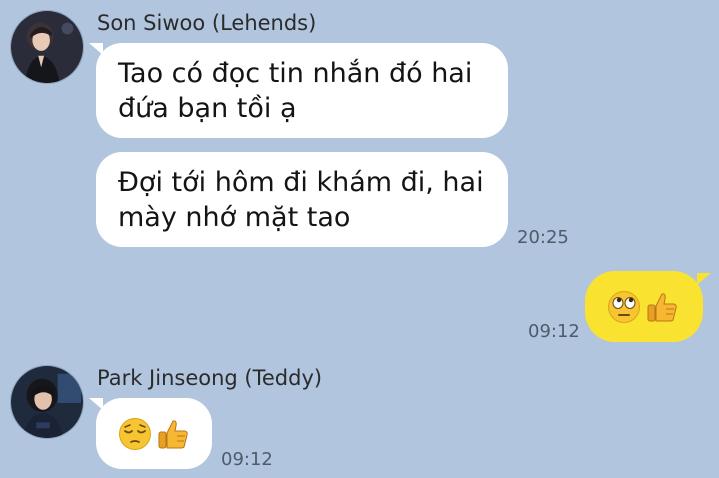  I want to click on sender-name: Son Siwoo (Lehends), so click(207, 23).